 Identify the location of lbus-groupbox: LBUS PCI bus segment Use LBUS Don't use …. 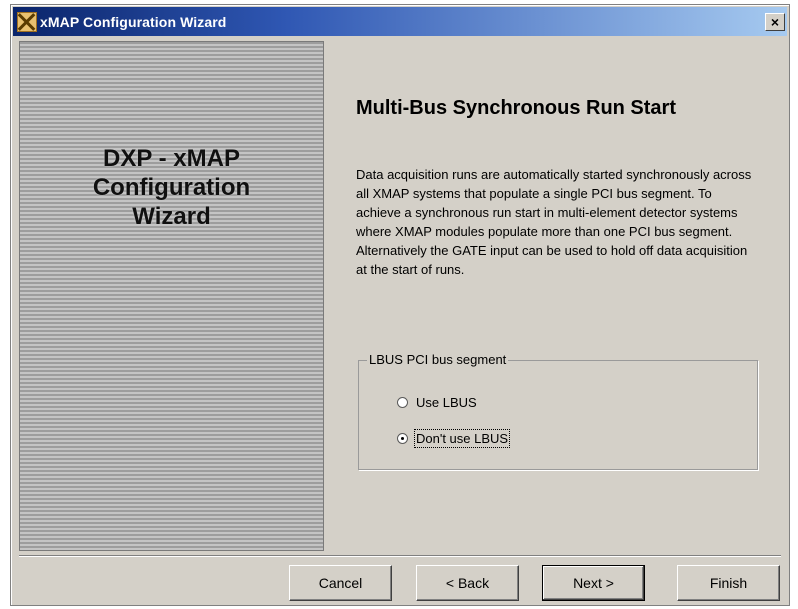
(558, 411).